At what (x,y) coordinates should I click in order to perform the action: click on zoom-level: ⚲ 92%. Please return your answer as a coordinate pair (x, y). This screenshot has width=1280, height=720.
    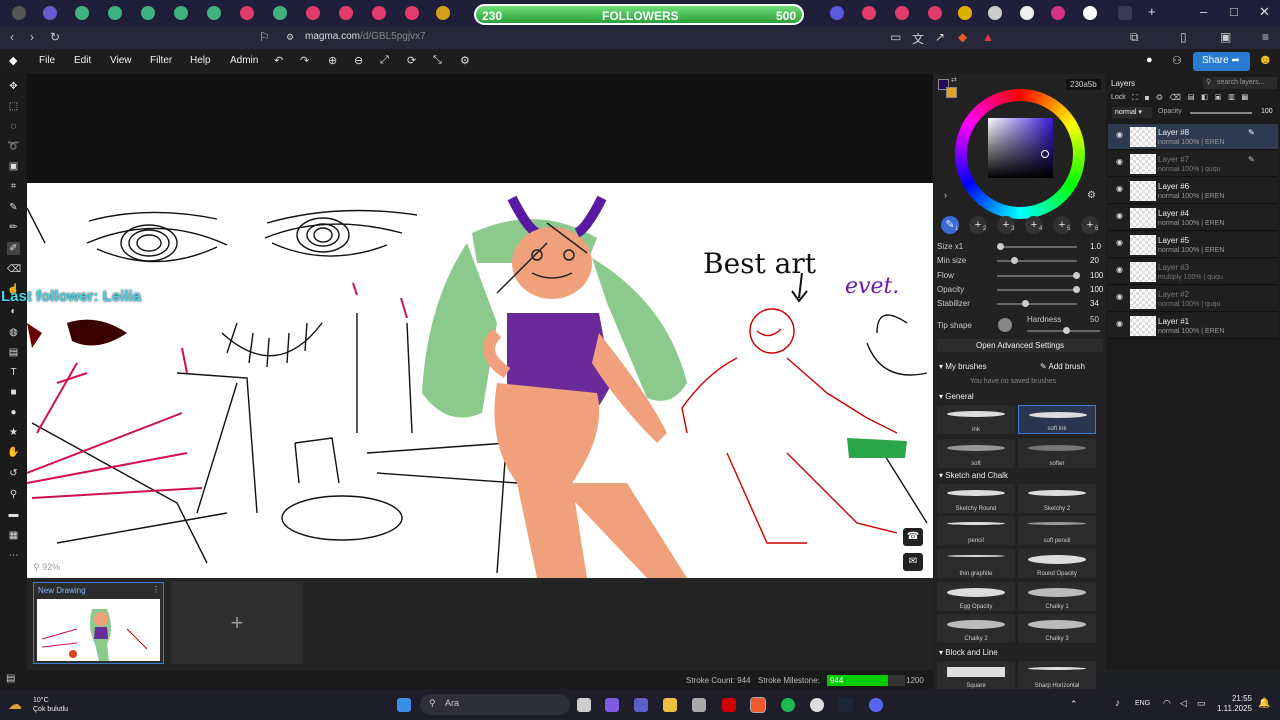
    Looking at the image, I should click on (46, 567).